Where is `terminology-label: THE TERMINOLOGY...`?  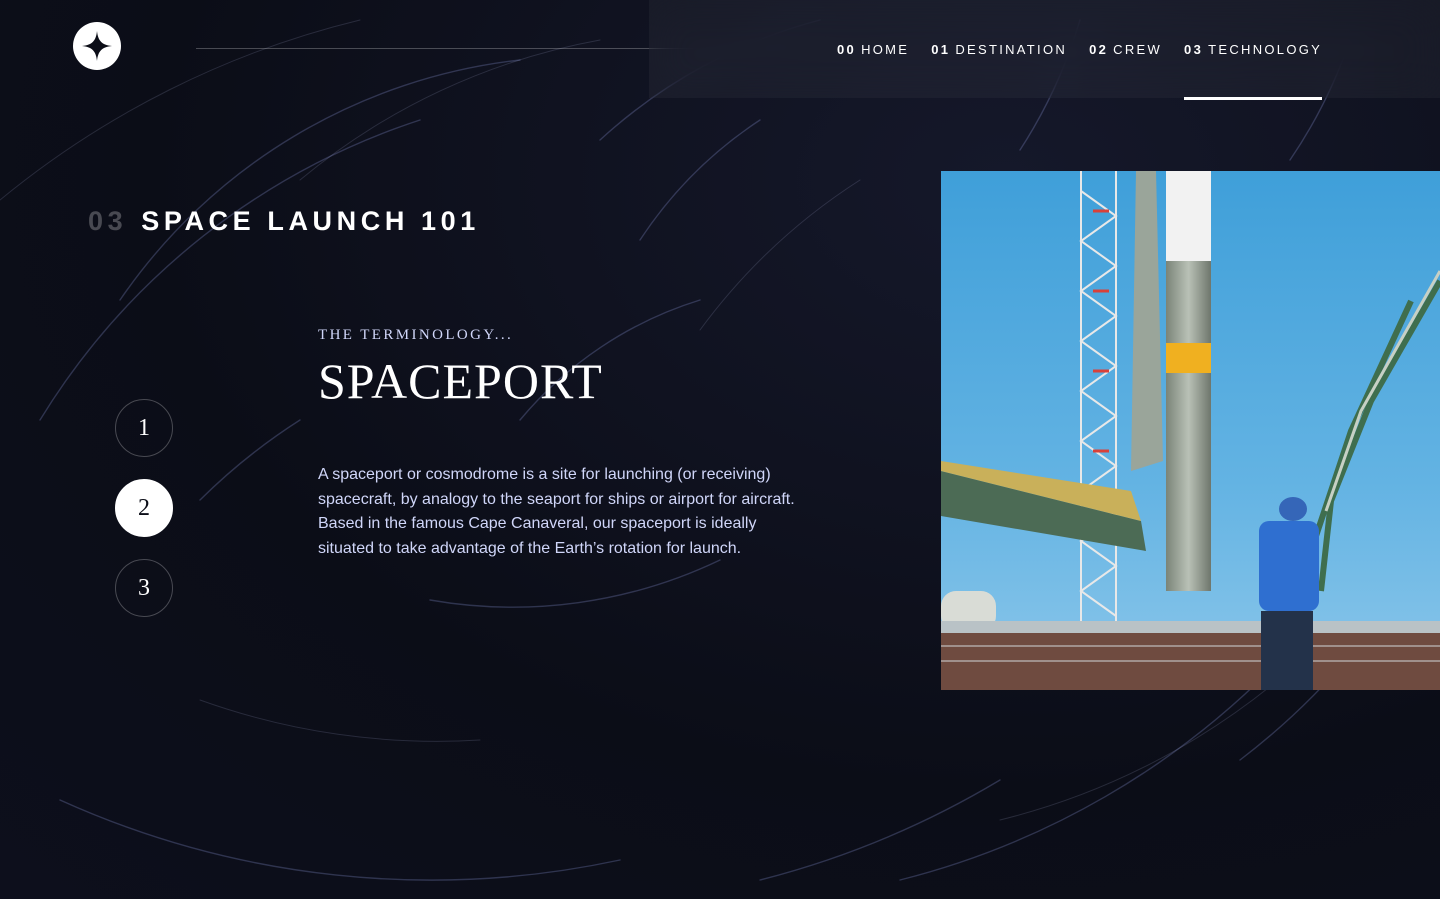
terminology-label: THE TERMINOLOGY... is located at coordinates (416, 335).